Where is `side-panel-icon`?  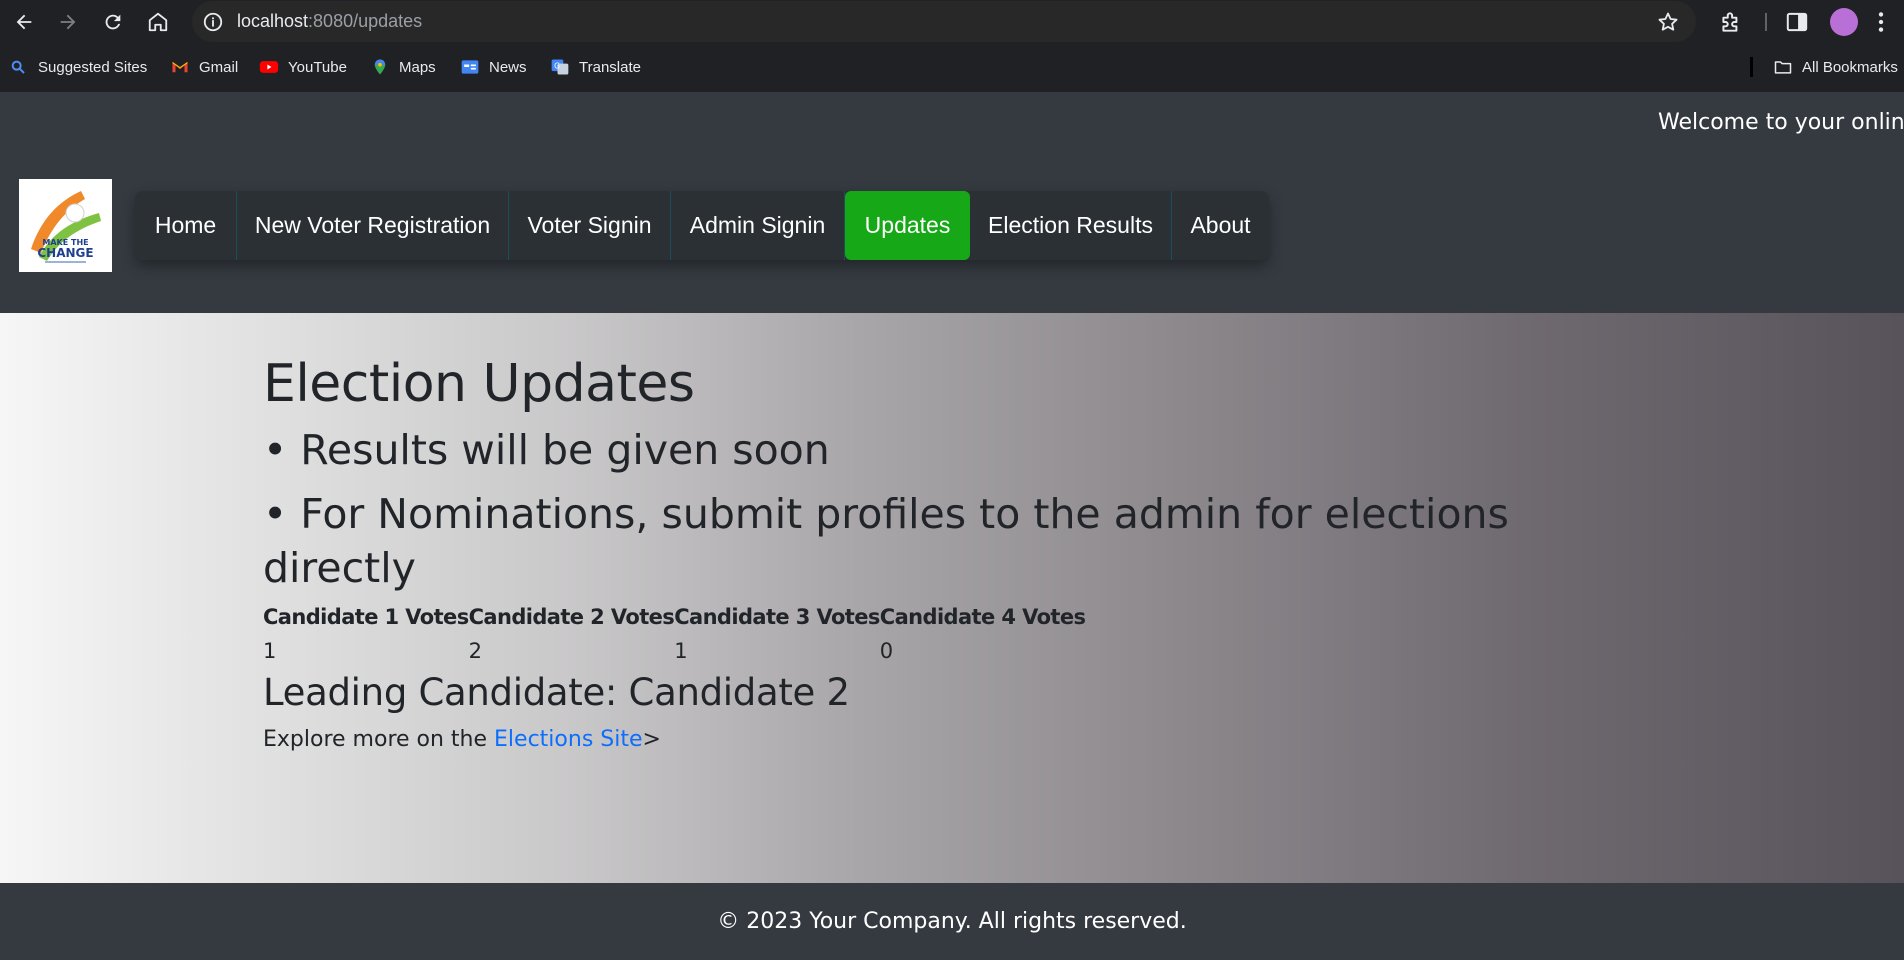 side-panel-icon is located at coordinates (1797, 22).